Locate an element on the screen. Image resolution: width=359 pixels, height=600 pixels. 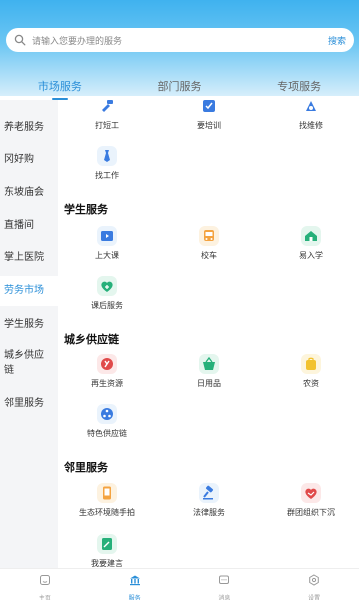
service-training: 要培训 is located at coordinates (209, 115).